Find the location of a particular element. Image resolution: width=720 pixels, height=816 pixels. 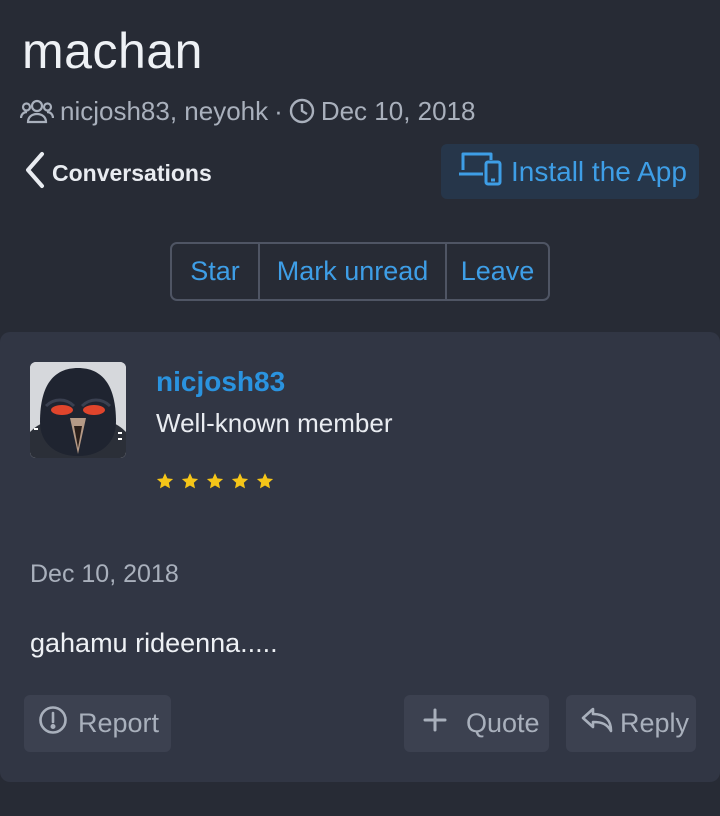

users-icon is located at coordinates (37, 111).